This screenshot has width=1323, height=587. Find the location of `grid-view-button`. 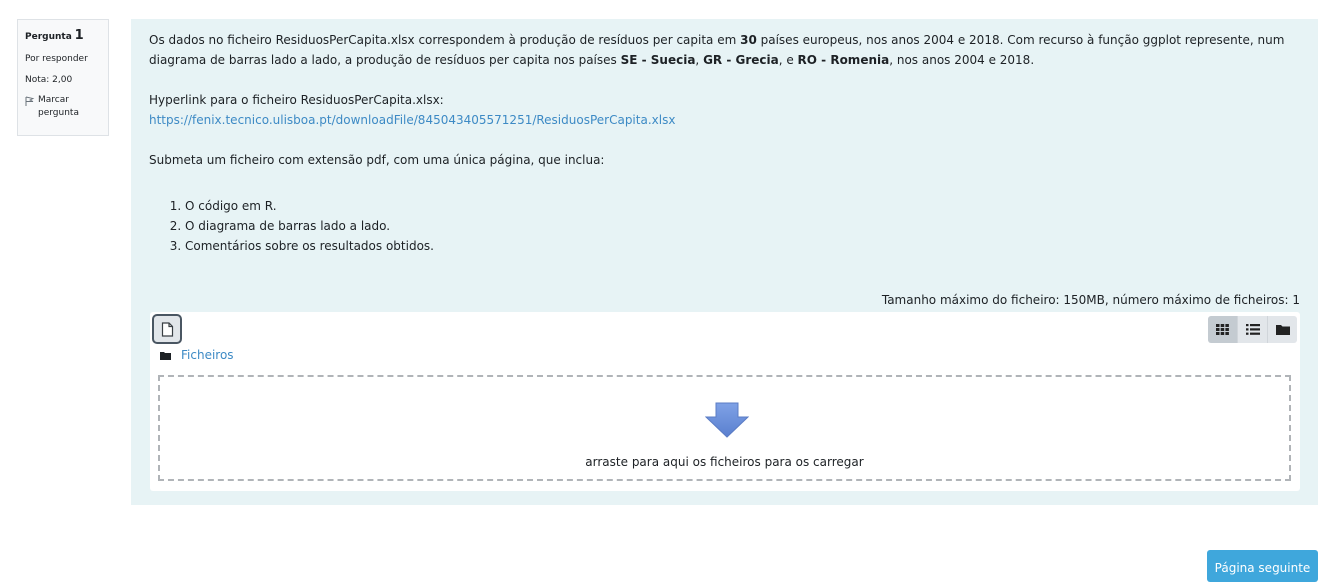

grid-view-button is located at coordinates (1223, 329).